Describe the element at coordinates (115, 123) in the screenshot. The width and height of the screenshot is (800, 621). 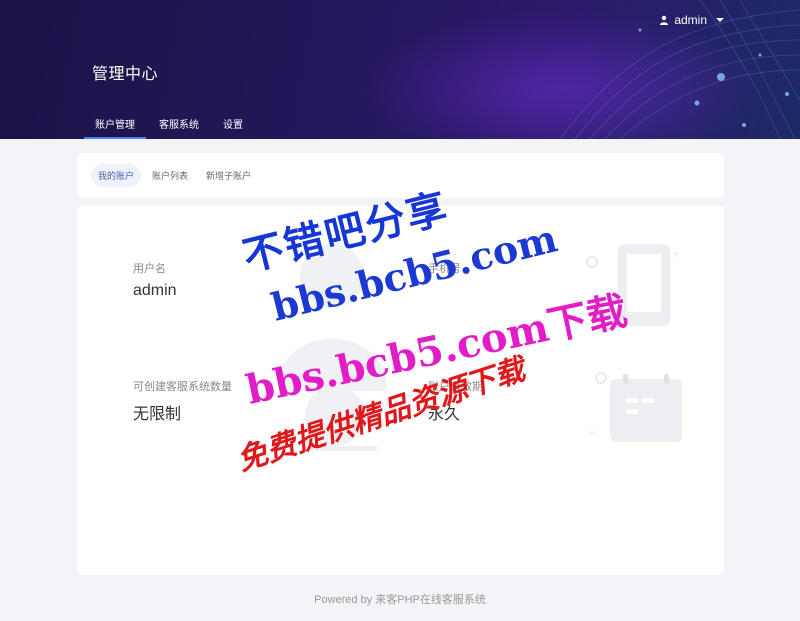
I see `tab-account-management: 账户管理` at that location.